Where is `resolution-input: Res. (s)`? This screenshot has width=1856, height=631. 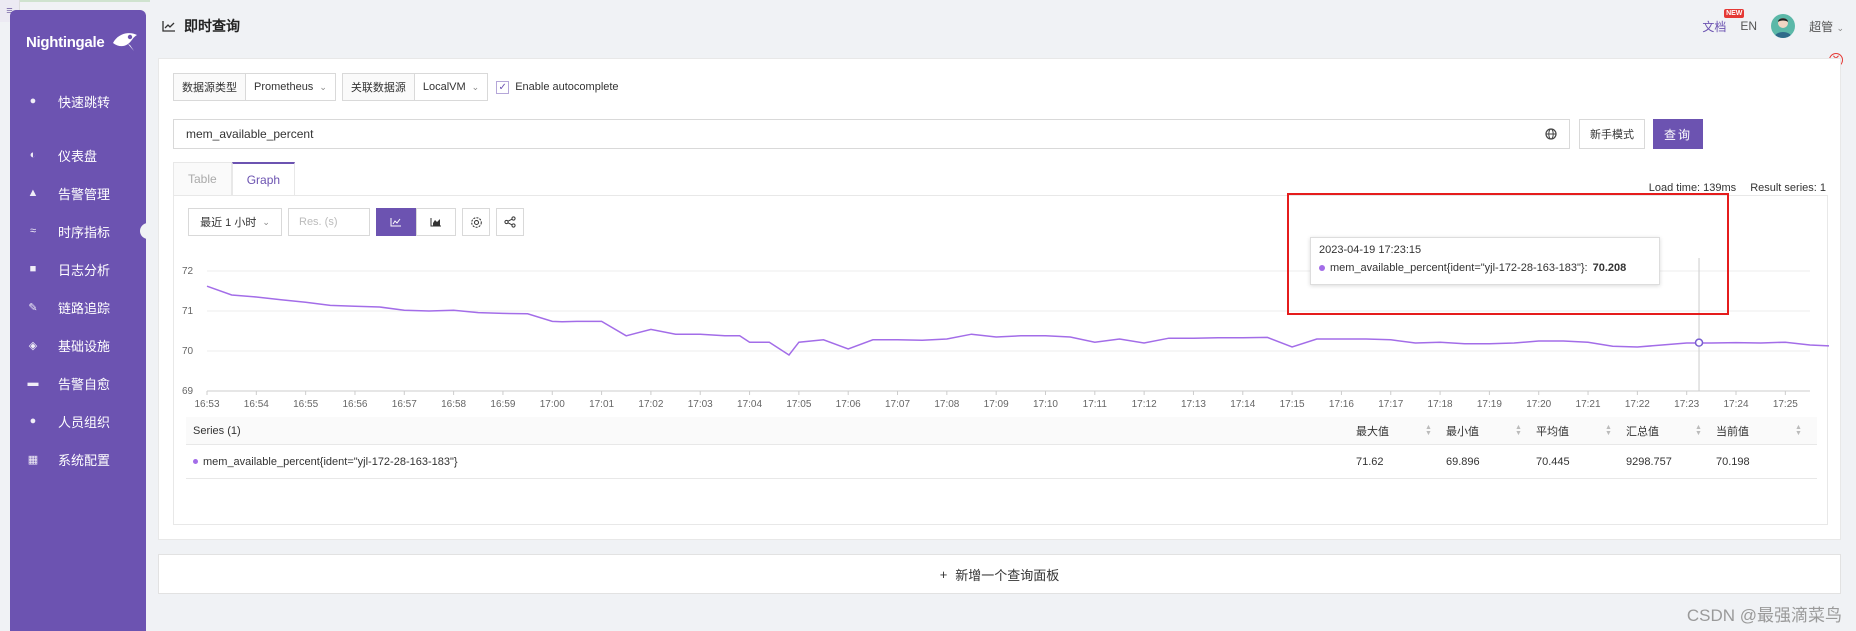
resolution-input: Res. (s) is located at coordinates (329, 222).